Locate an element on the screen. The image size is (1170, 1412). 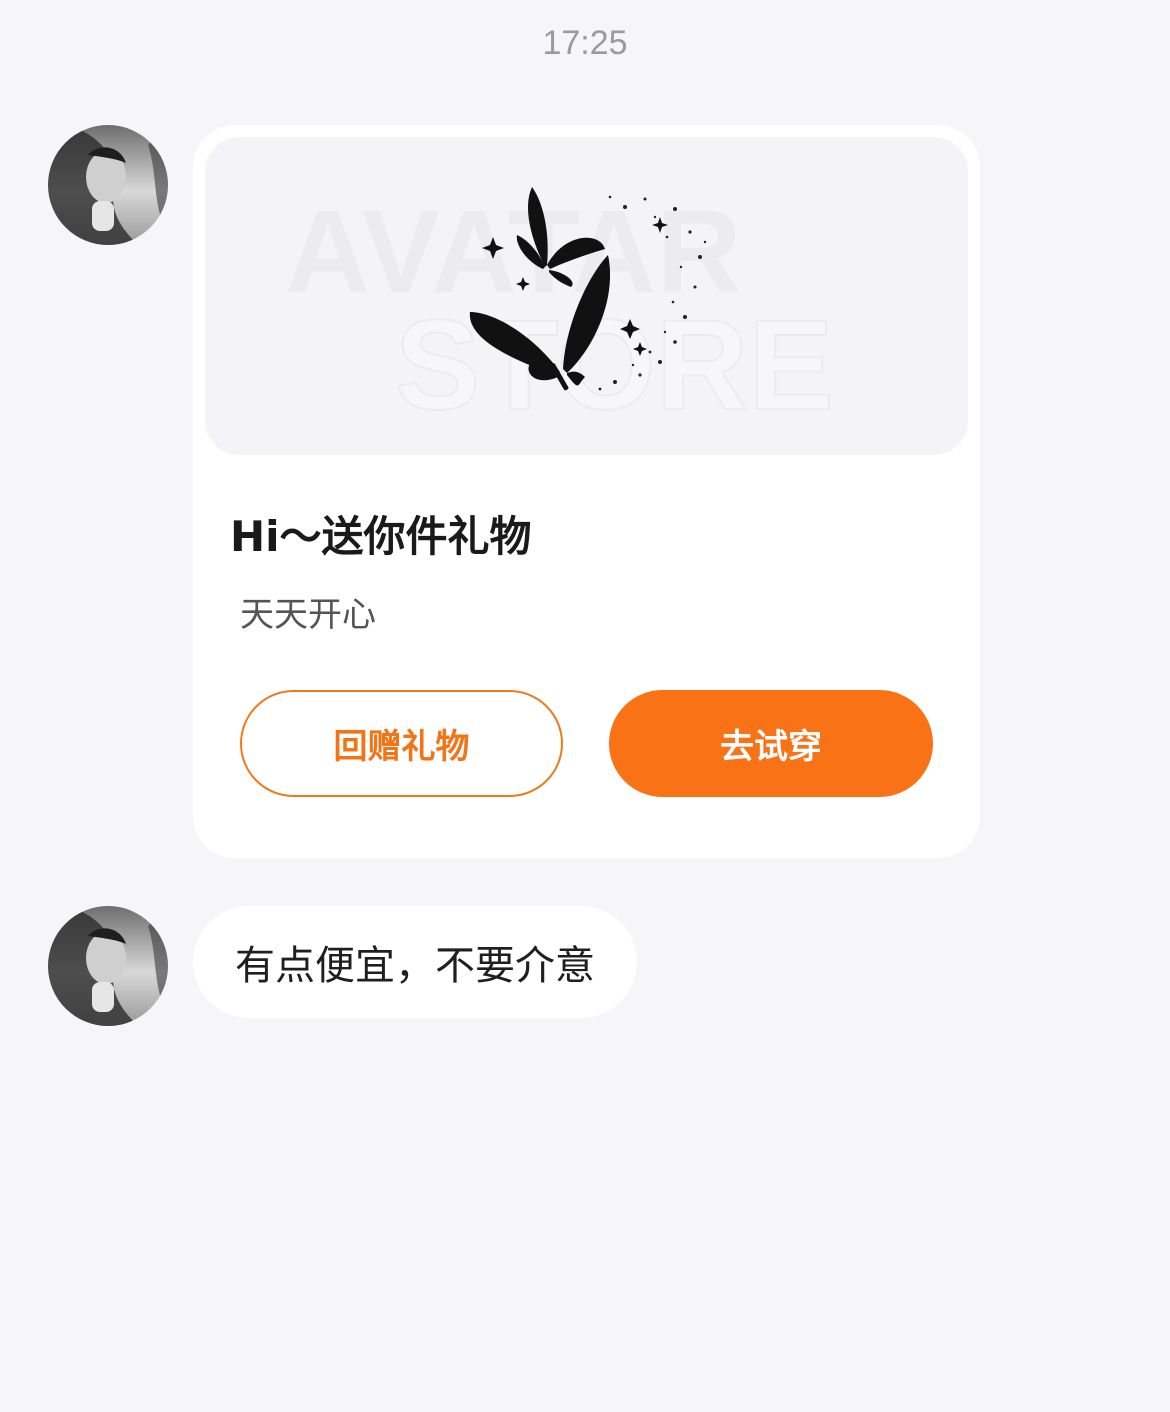
watermark-text-2: STORE is located at coordinates (614, 365).